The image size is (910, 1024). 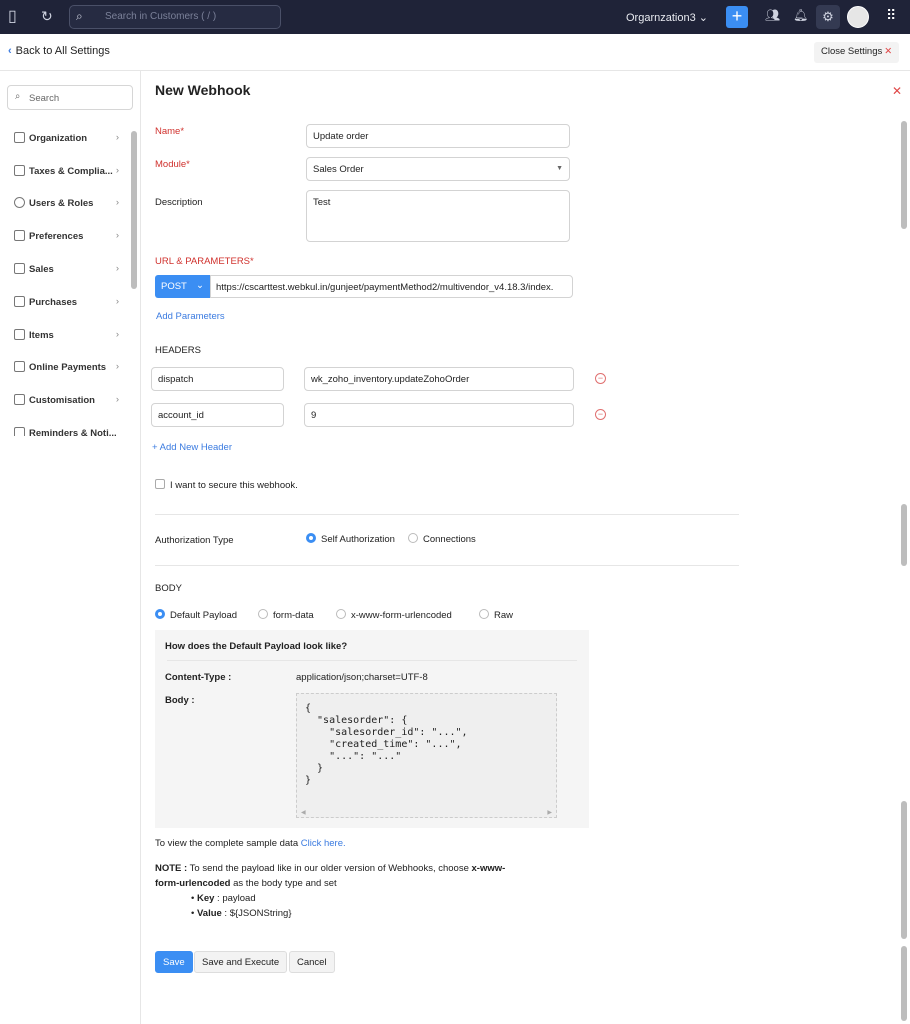 I want to click on sidebar-item-preferences: Preferences ›, so click(x=66, y=238).